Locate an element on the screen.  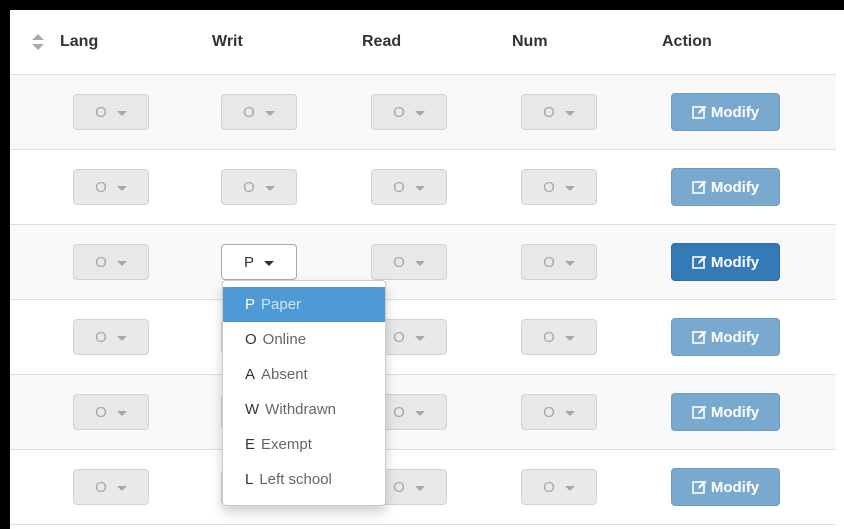
menu-item-withdrawn: W Withdrawn is located at coordinates (304, 409).